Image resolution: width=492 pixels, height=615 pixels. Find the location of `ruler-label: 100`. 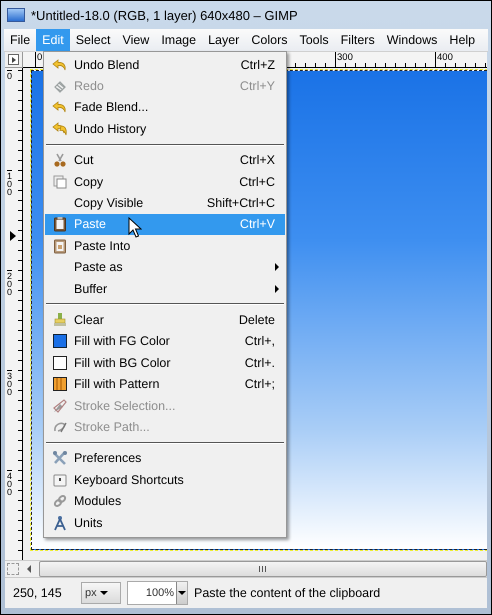

ruler-label: 100 is located at coordinates (9, 183).